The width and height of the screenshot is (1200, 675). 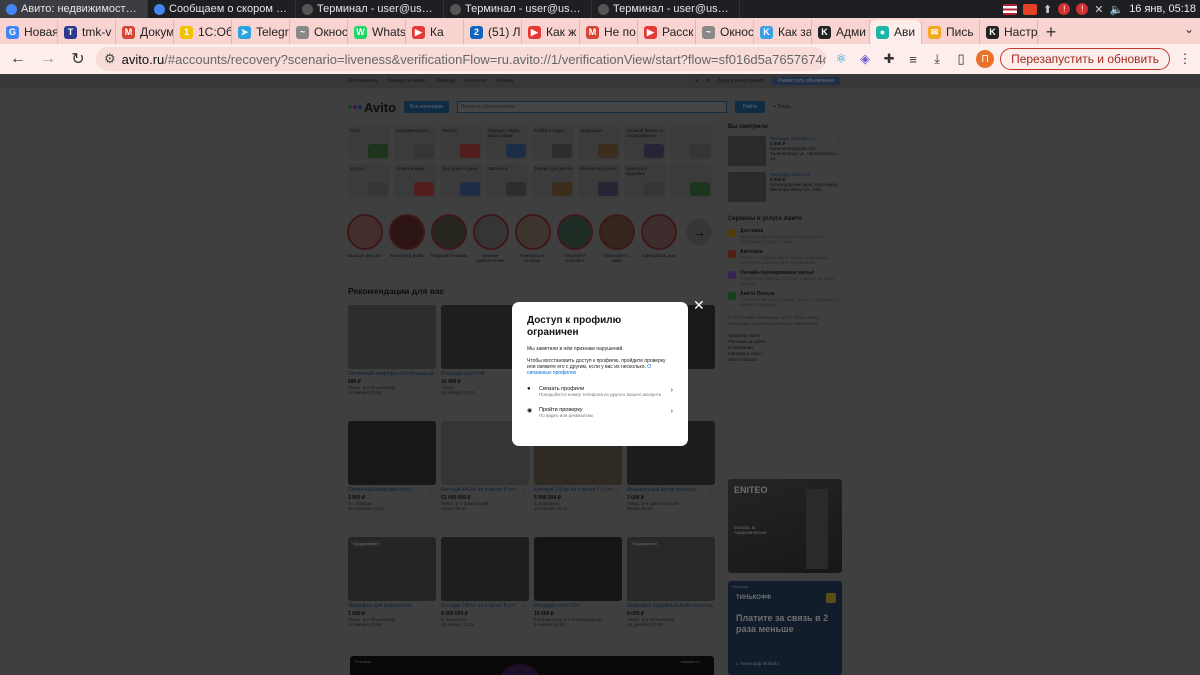 What do you see at coordinates (951, 32) in the screenshot?
I see `browser-tab-16: ✉ Пись` at bounding box center [951, 32].